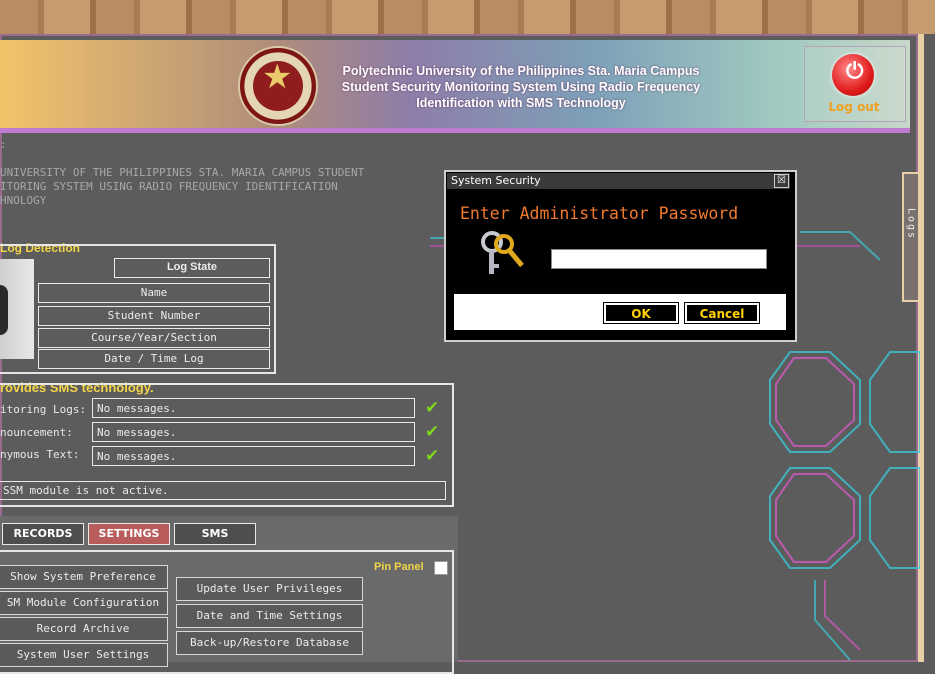  I want to click on wood-background, so click(467, 17).